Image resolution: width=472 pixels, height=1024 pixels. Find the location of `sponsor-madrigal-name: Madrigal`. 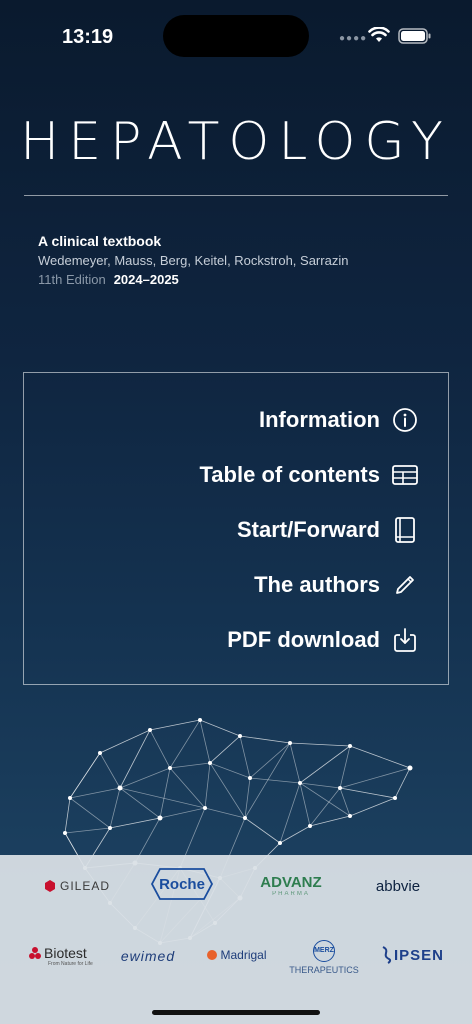

sponsor-madrigal-name: Madrigal is located at coordinates (243, 955).